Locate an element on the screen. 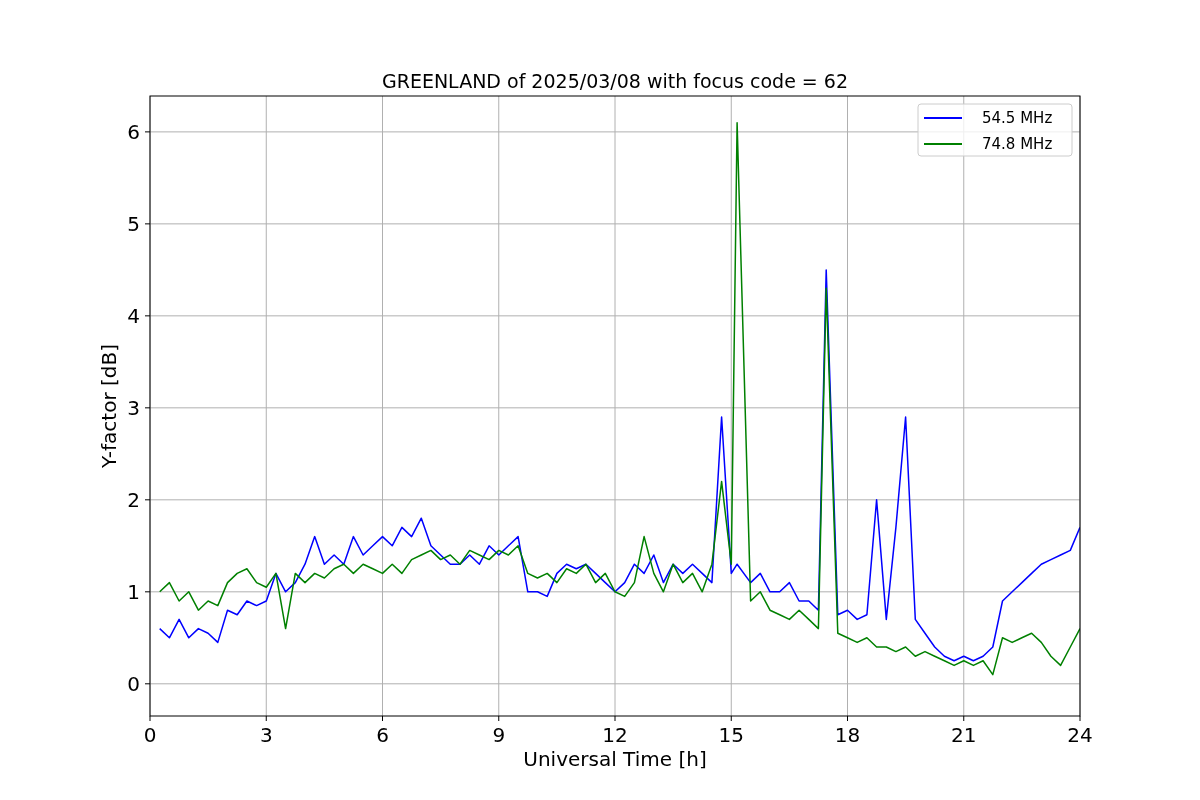 The width and height of the screenshot is (1200, 800). y-tick-label: 3 is located at coordinates (133, 407).